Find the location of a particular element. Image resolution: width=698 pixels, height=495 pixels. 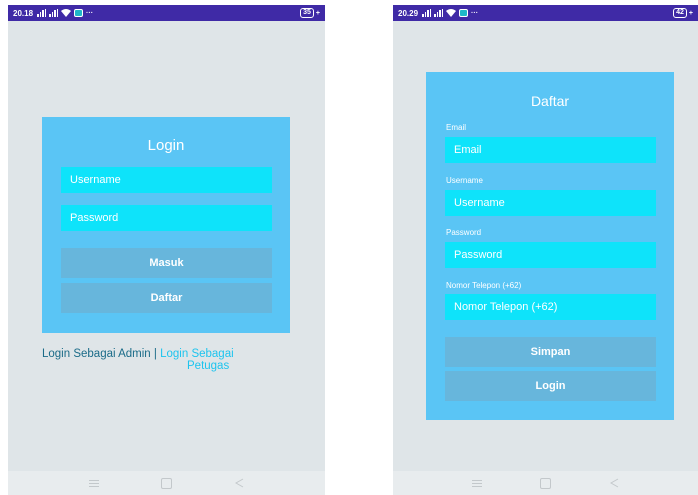

page-title: Login is located at coordinates (166, 145).